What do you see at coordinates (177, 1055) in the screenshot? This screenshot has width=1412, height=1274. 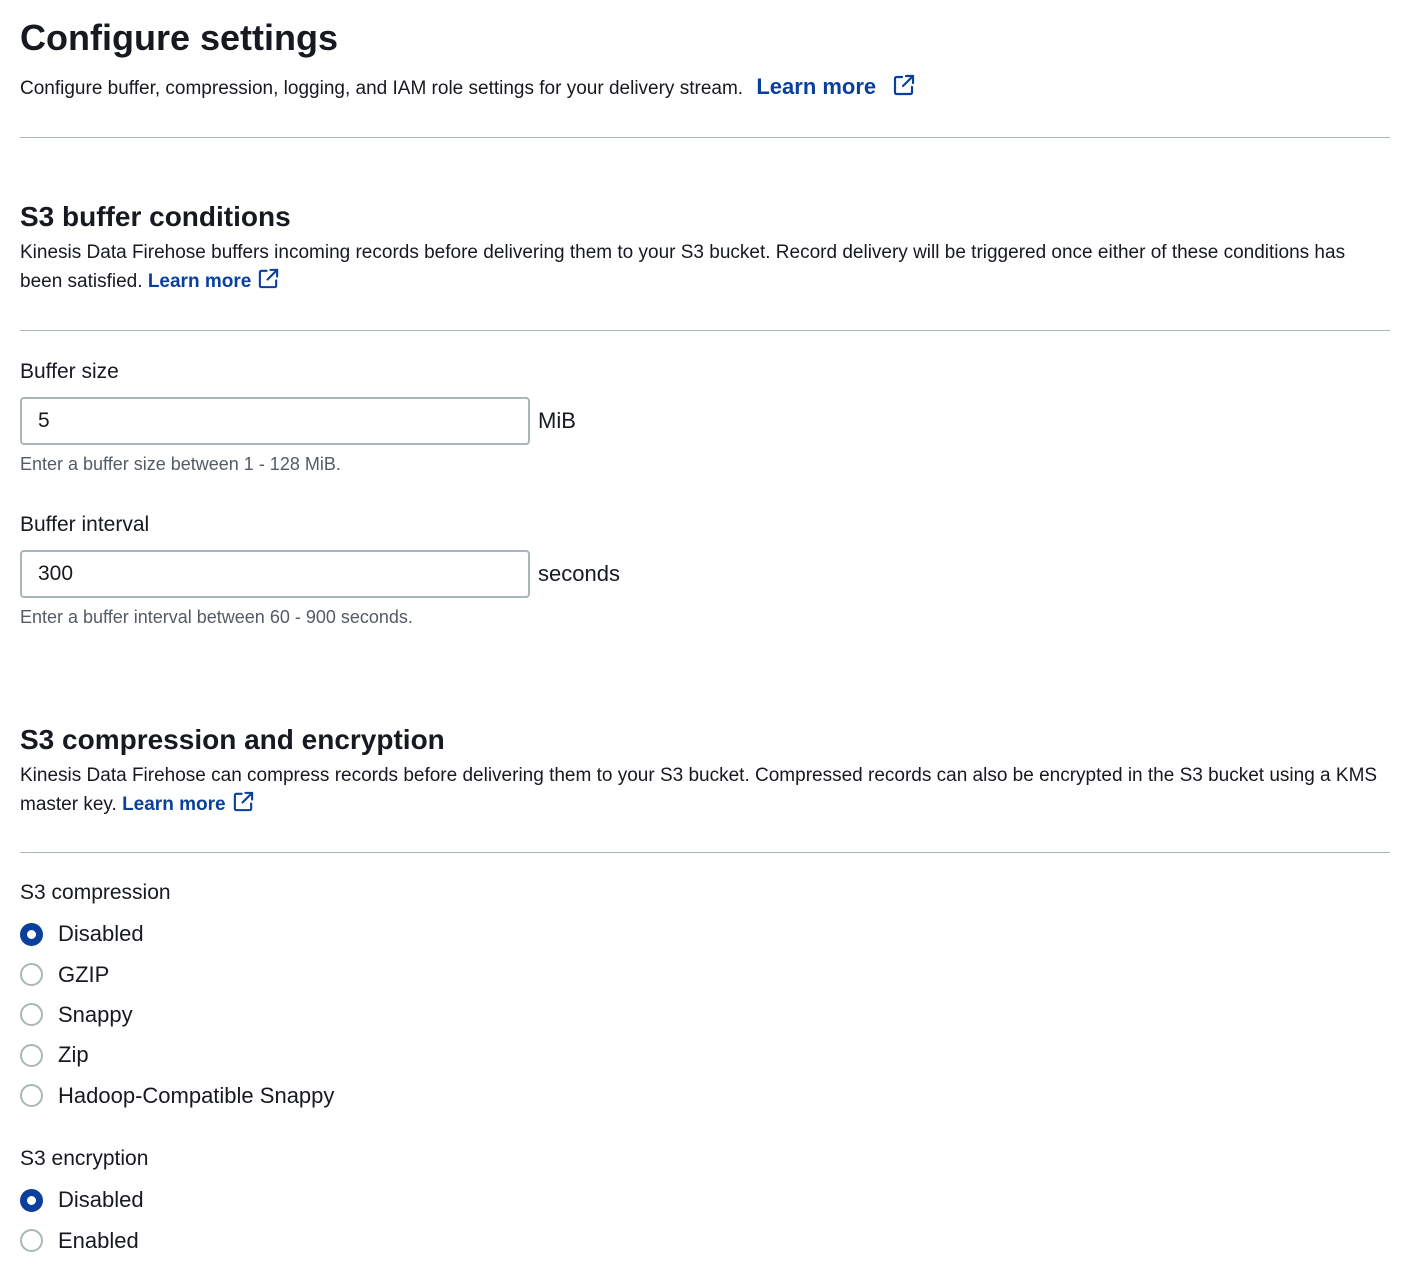 I see `compression-option-zip: Zip` at bounding box center [177, 1055].